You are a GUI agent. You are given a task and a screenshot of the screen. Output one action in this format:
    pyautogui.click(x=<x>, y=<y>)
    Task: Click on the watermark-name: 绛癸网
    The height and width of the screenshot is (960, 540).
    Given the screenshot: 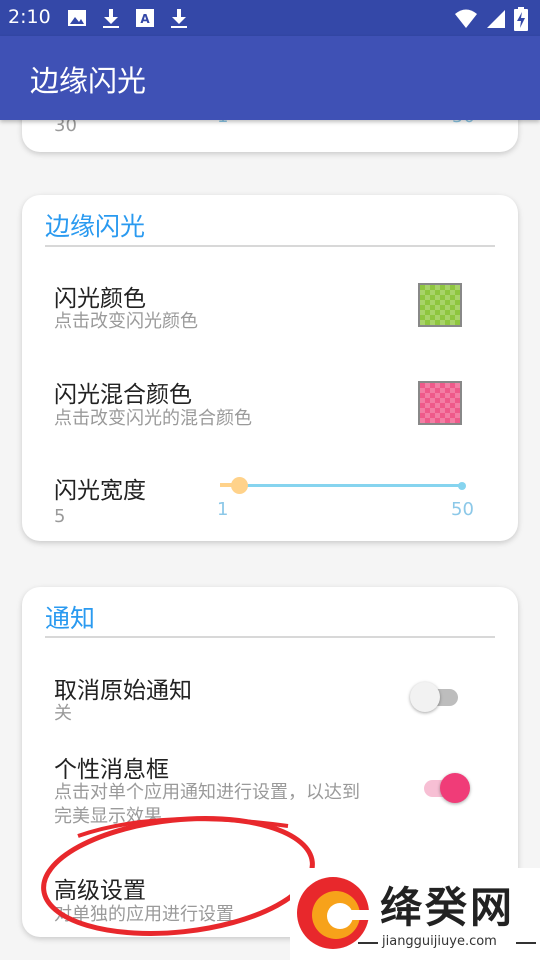 What is the action you would take?
    pyautogui.click(x=448, y=907)
    